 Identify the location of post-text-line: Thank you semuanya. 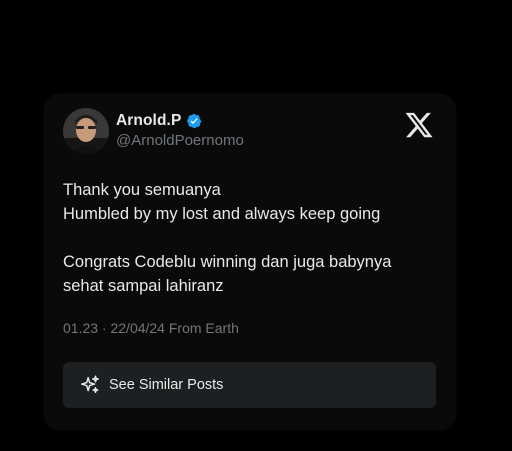
(142, 190).